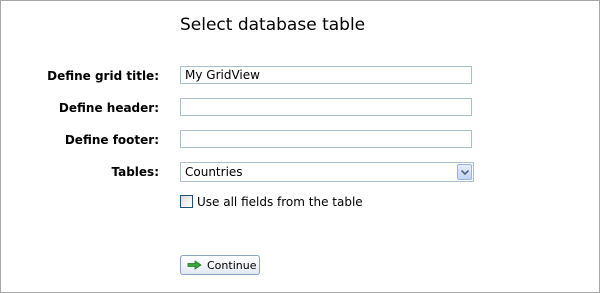 The width and height of the screenshot is (600, 293). I want to click on continue-button: Continue, so click(220, 265).